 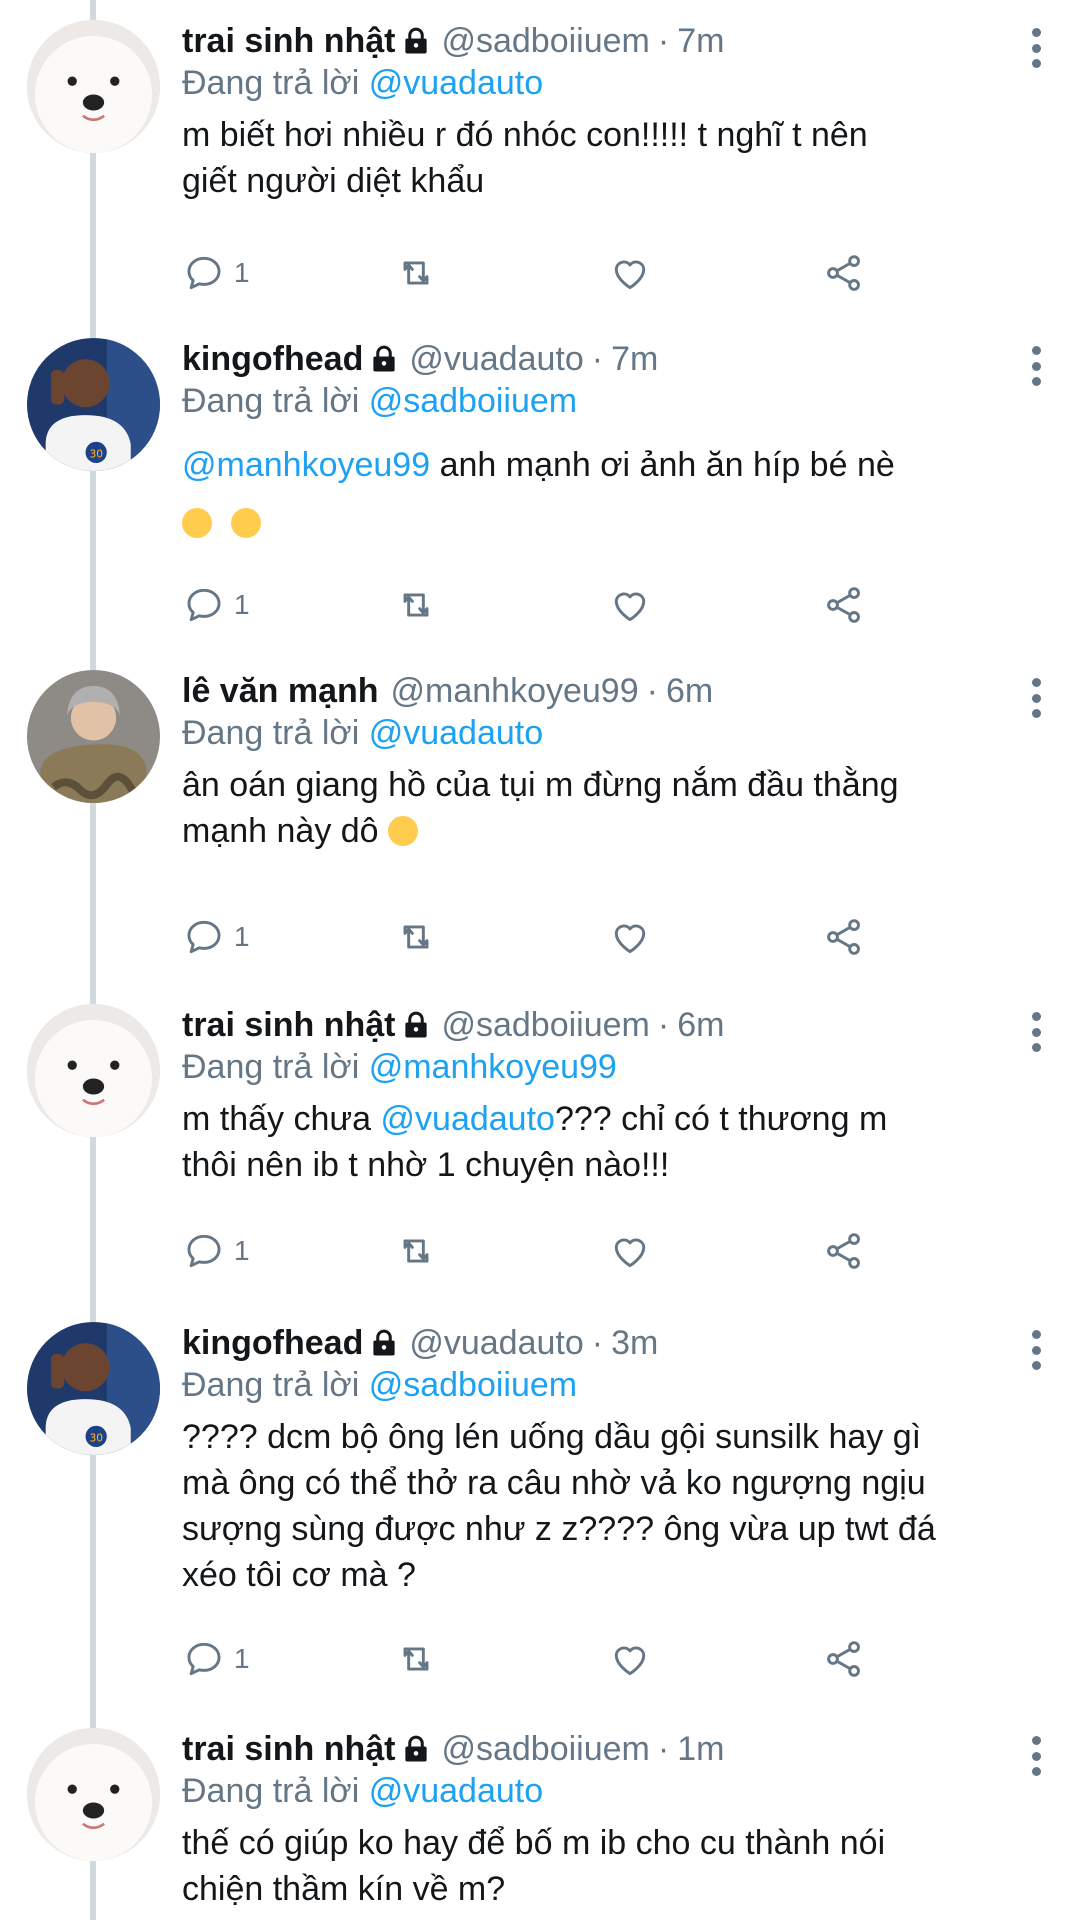 What do you see at coordinates (493, 1067) in the screenshot?
I see `replying-to-mention: @manhkoyeu99` at bounding box center [493, 1067].